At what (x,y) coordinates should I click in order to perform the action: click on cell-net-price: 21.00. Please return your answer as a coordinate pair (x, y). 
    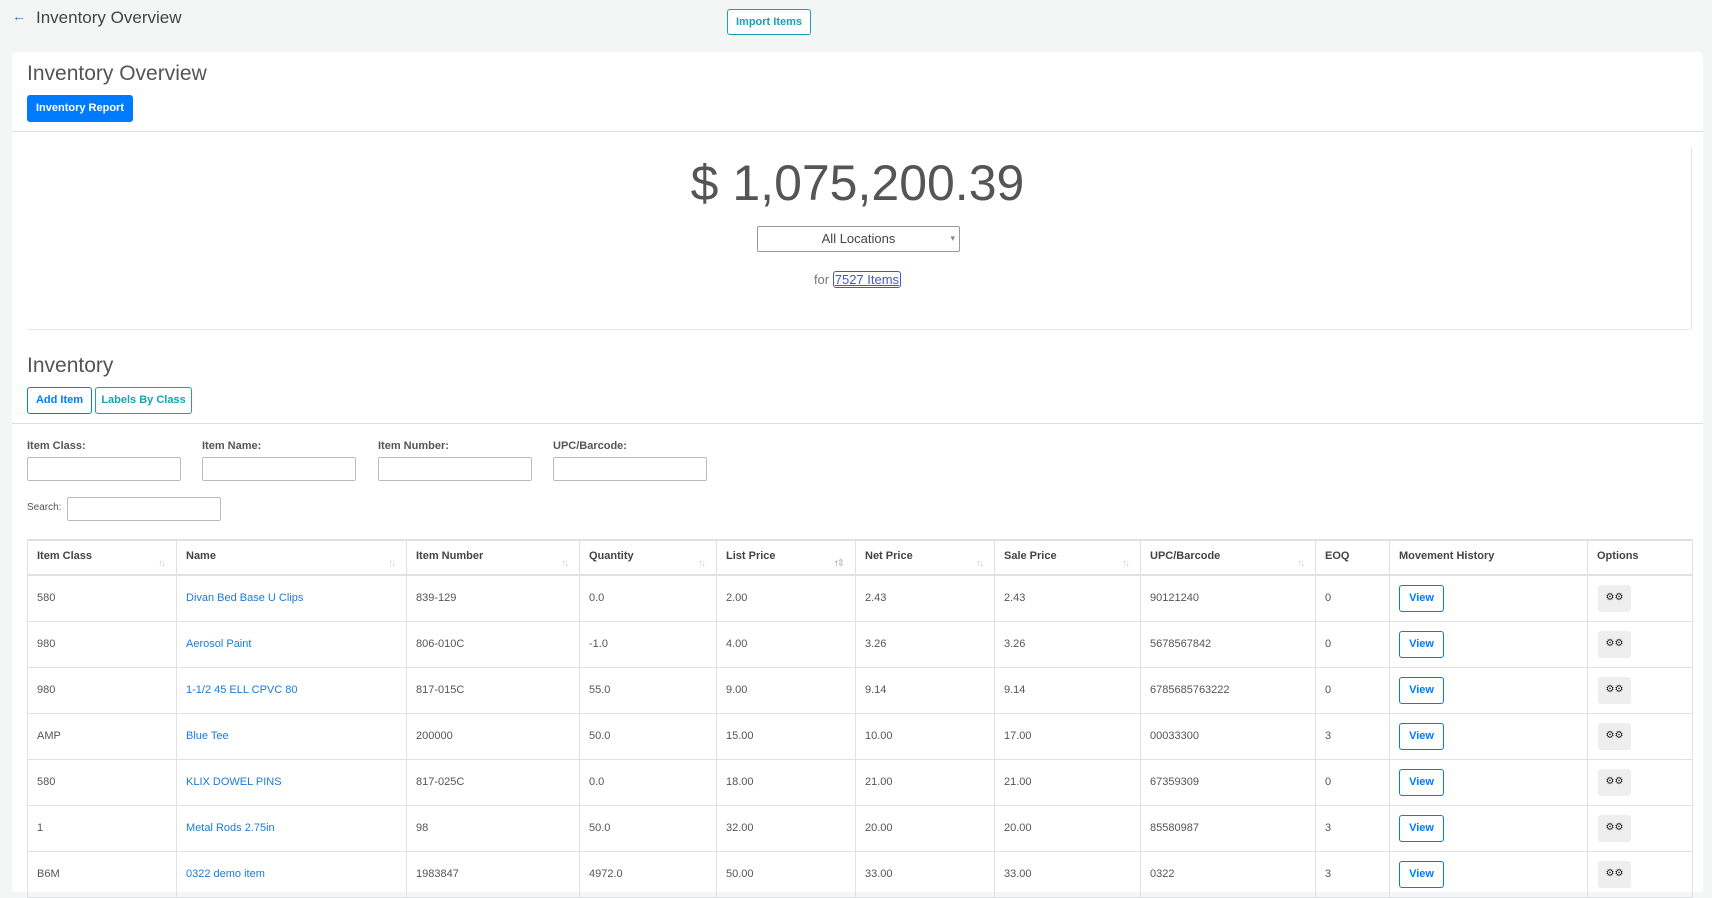
    Looking at the image, I should click on (925, 782).